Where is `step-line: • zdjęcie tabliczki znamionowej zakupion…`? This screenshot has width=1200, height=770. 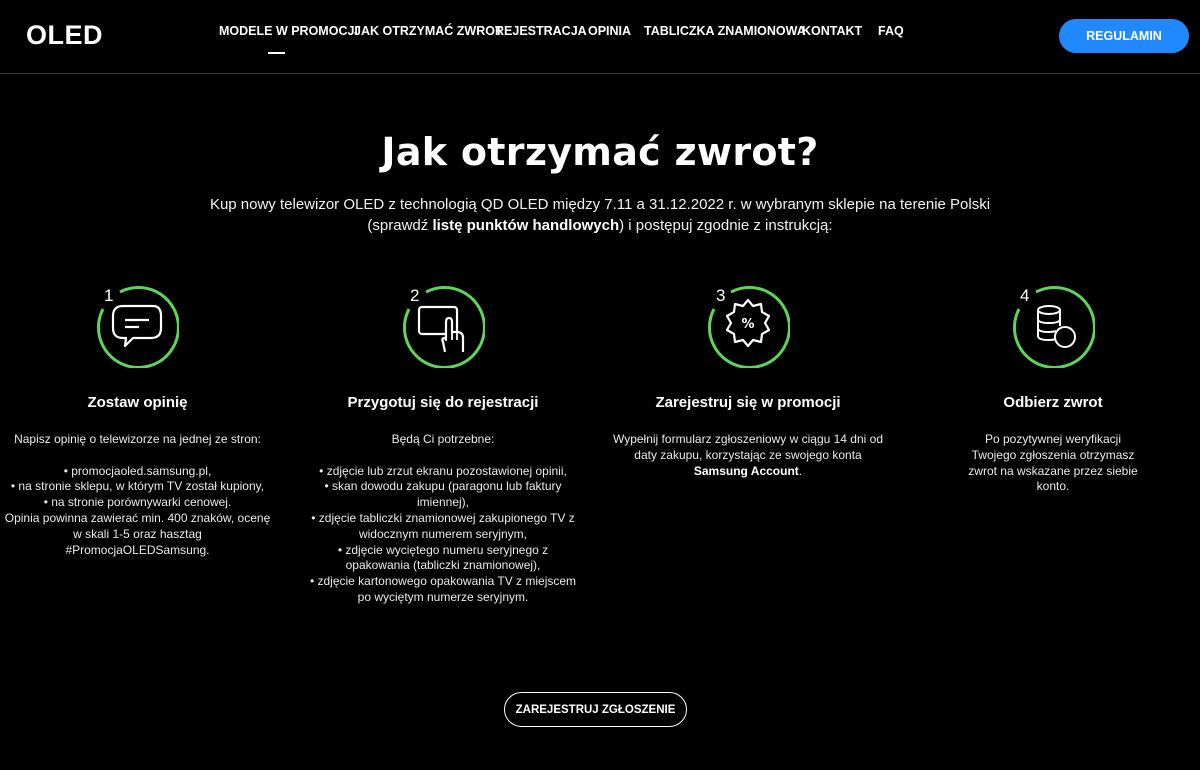 step-line: • zdjęcie tabliczki znamionowej zakupion… is located at coordinates (443, 517).